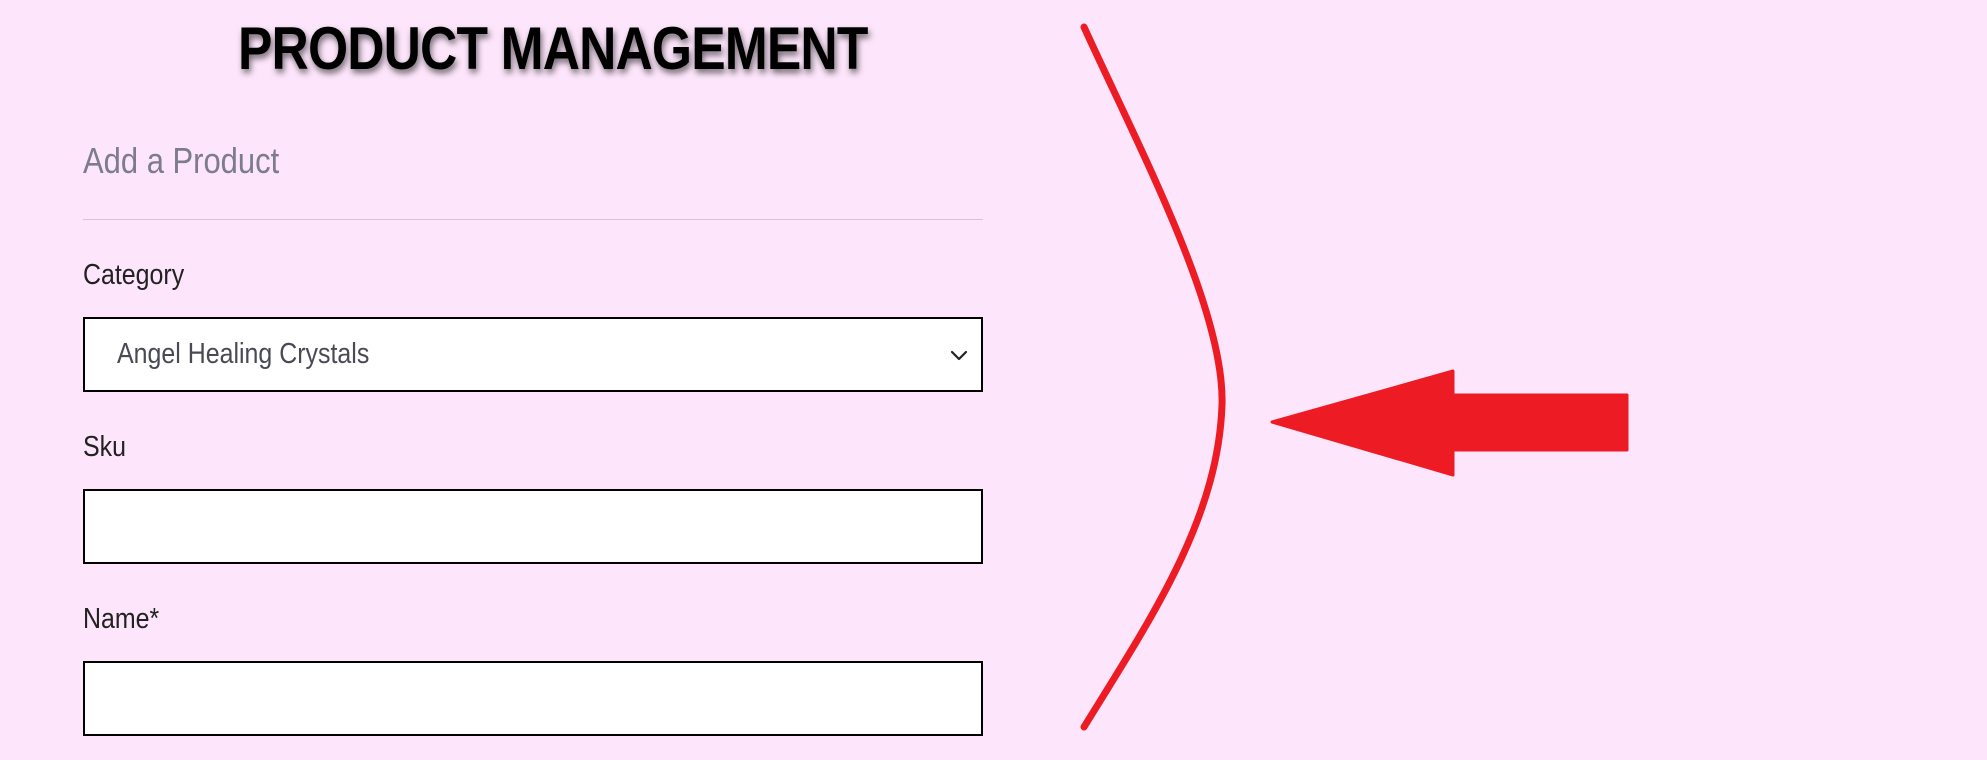 The height and width of the screenshot is (760, 1987). I want to click on section-heading: Add a Product, so click(181, 160).